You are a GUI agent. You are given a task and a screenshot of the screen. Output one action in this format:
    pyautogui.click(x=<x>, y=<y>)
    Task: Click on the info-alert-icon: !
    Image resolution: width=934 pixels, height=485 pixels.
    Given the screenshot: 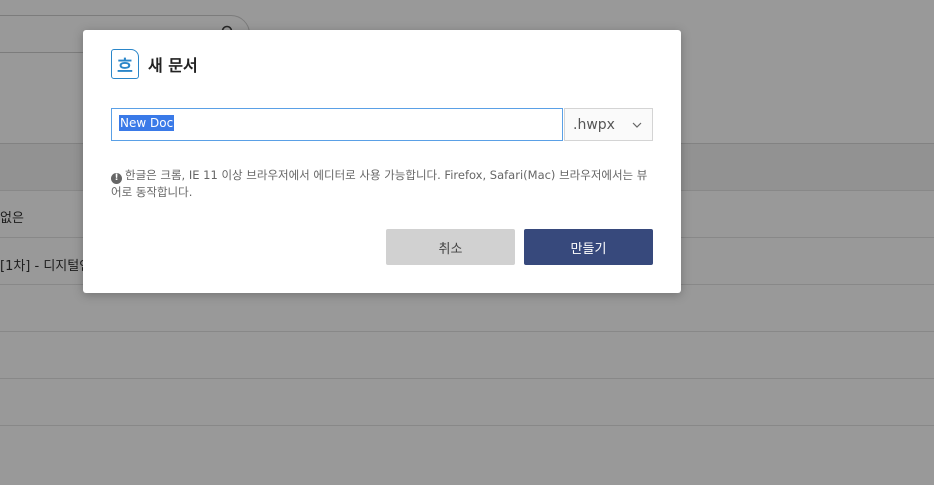 What is the action you would take?
    pyautogui.click(x=116, y=178)
    